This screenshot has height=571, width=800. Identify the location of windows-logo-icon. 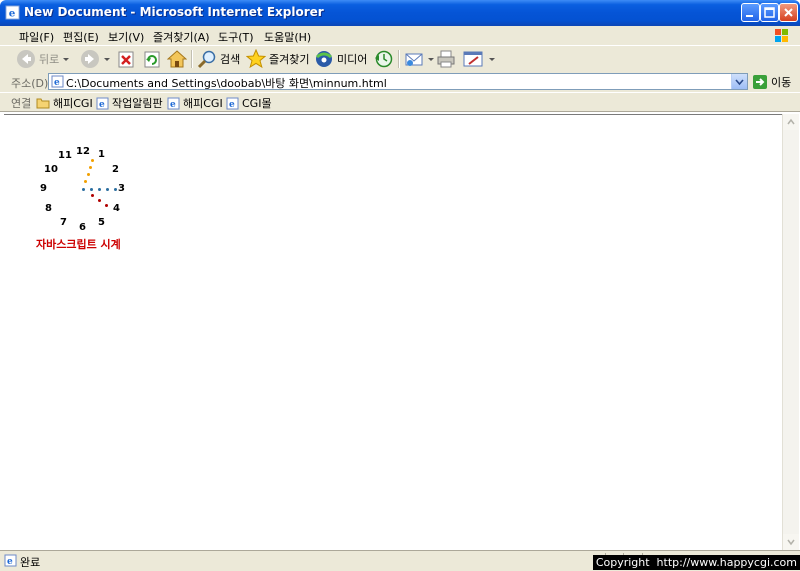
(781, 35).